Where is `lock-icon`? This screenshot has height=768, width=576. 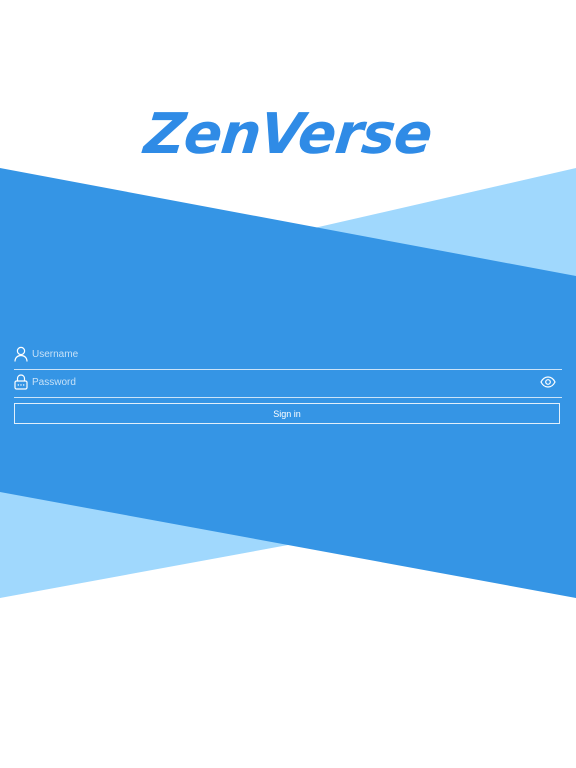 lock-icon is located at coordinates (21, 382).